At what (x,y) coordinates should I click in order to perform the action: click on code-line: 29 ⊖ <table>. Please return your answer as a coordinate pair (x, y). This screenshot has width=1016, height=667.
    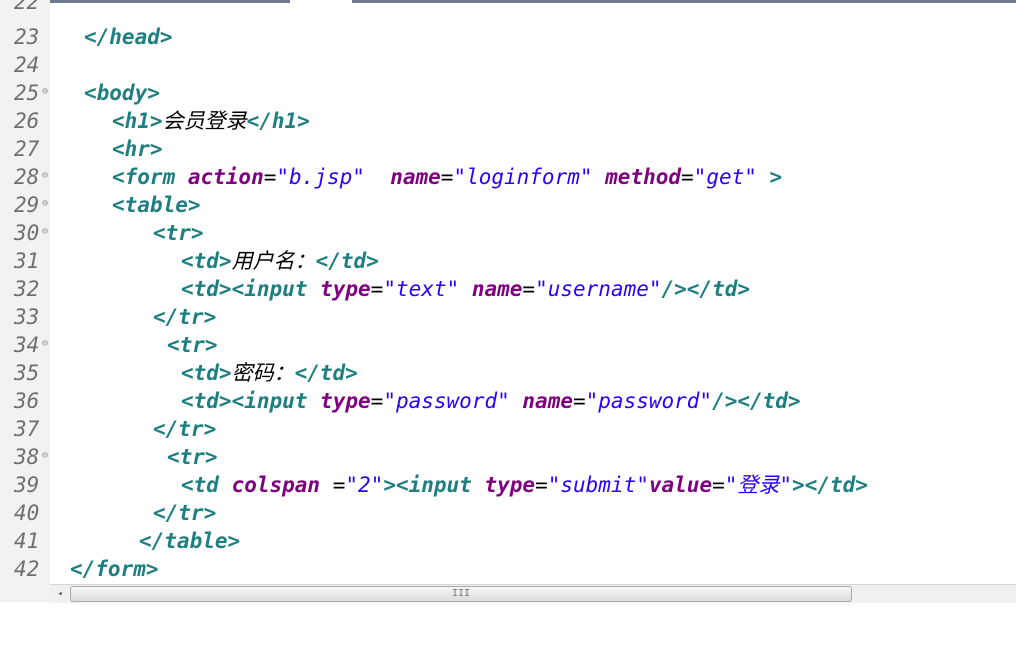
    Looking at the image, I should click on (508, 205).